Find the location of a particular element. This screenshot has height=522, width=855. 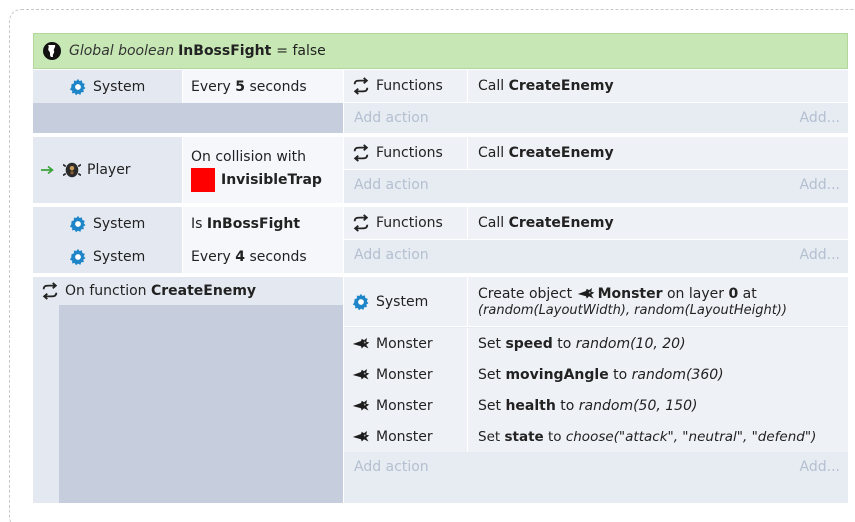

cond-line1: On collision with is located at coordinates (249, 156).